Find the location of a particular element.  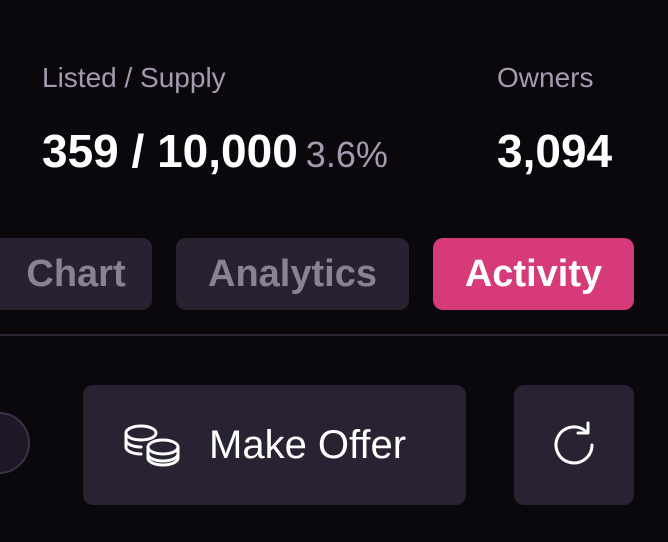

refresh-icon is located at coordinates (574, 445).